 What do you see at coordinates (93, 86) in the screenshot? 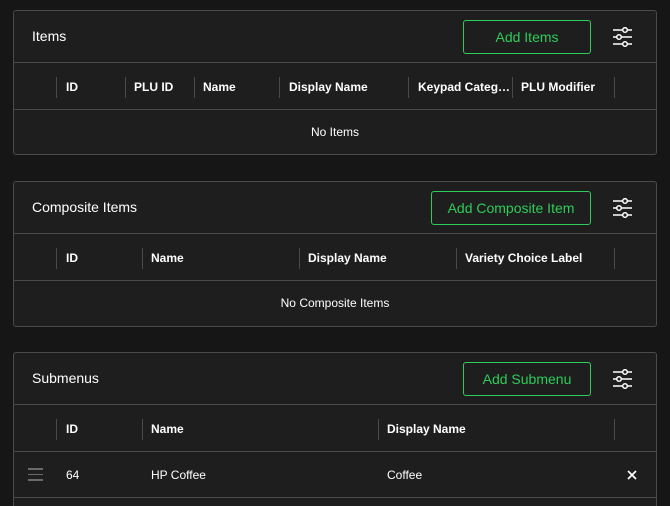
I see `items-col-id: ID` at bounding box center [93, 86].